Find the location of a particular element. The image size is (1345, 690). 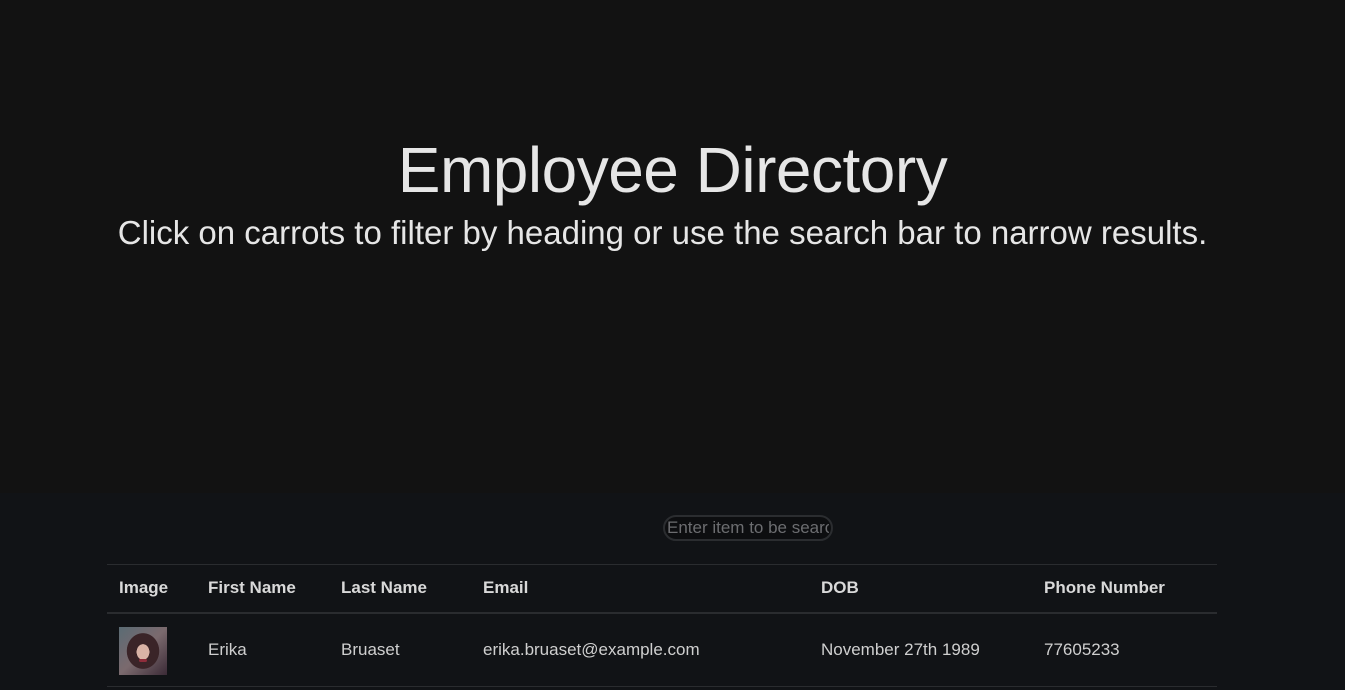

cell-email: erika.bruaset@example.com is located at coordinates (591, 649).